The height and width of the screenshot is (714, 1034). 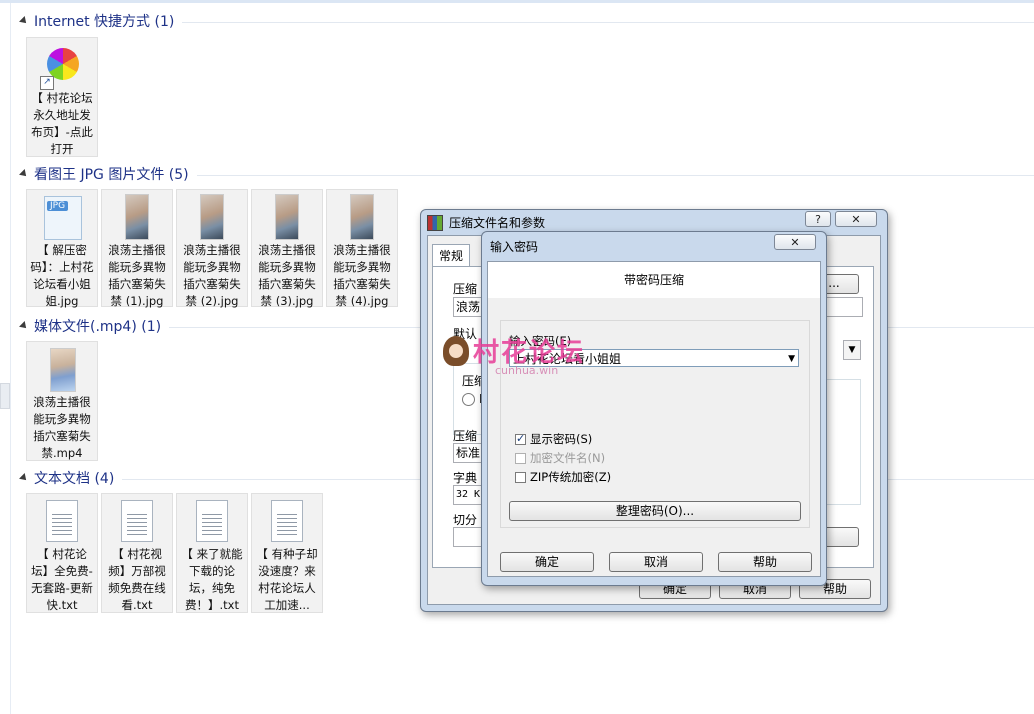 What do you see at coordinates (818, 219) in the screenshot?
I see `help-title-button: ?` at bounding box center [818, 219].